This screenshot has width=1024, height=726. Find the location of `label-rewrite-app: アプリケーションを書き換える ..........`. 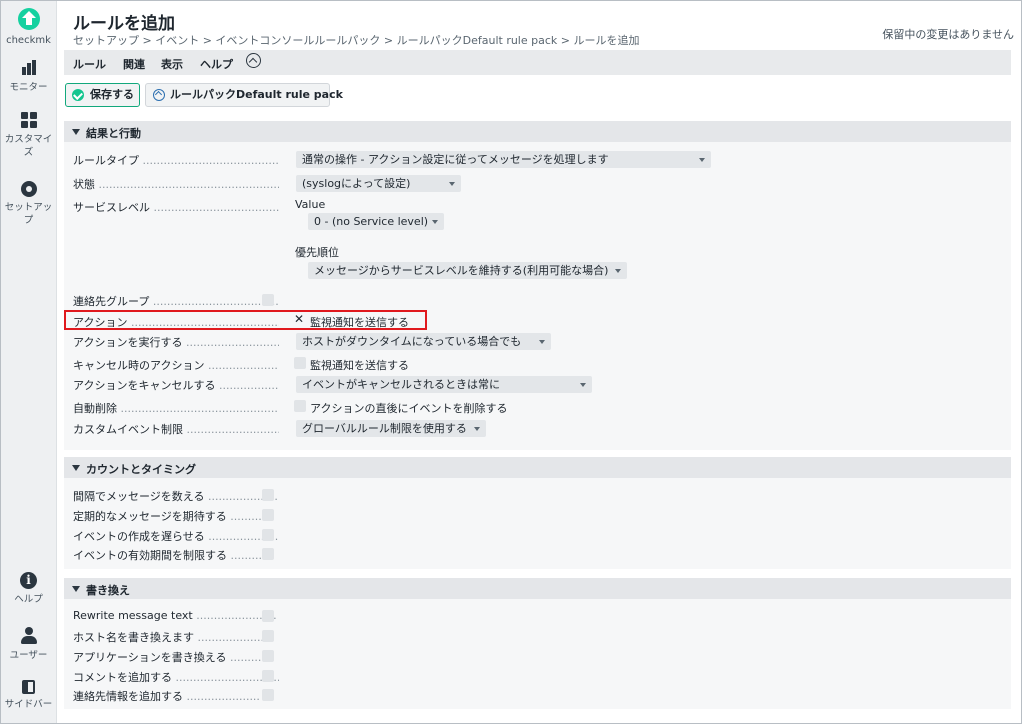

label-rewrite-app: アプリケーションを書き換える .......... is located at coordinates (169, 657).